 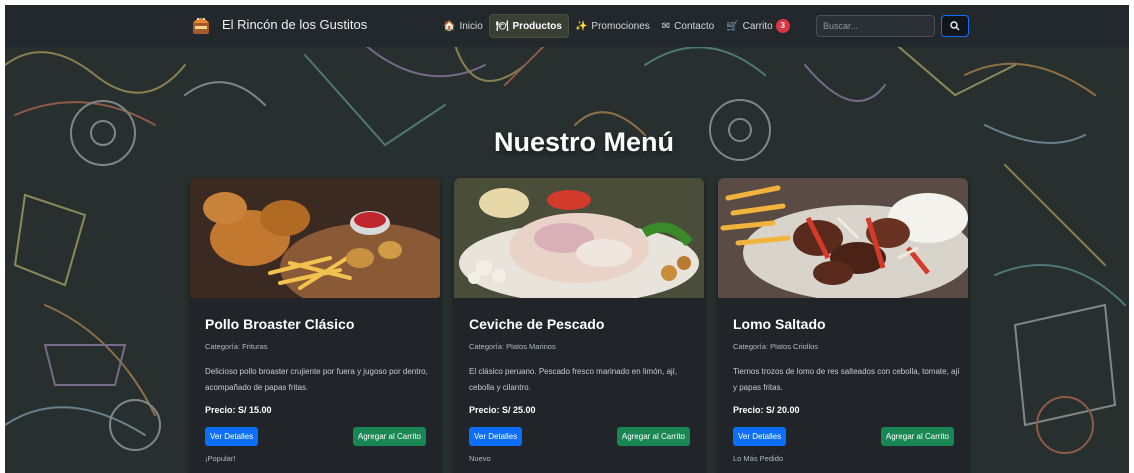 What do you see at coordinates (537, 26) in the screenshot?
I see `nav-link-label: Productos` at bounding box center [537, 26].